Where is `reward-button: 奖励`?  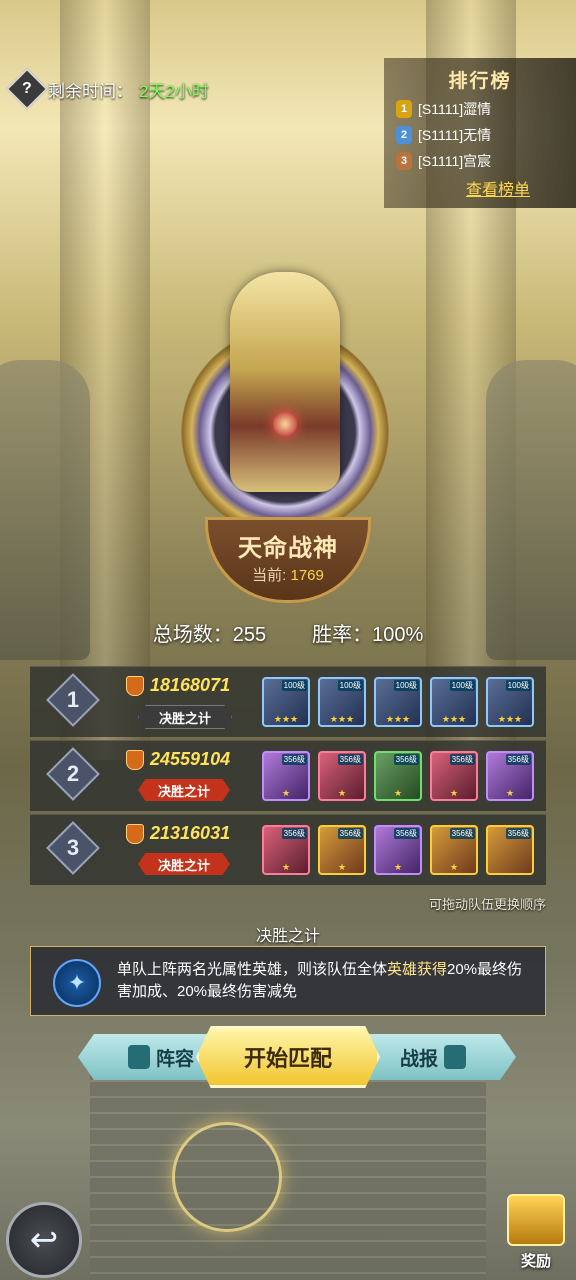 reward-button: 奖励 is located at coordinates (536, 1234).